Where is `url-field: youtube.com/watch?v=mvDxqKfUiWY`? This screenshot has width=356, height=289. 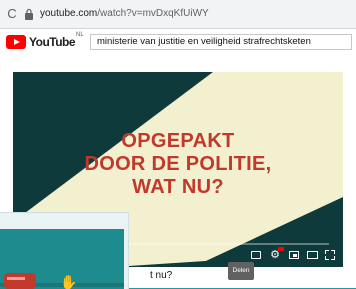
url-field: youtube.com/watch?v=mvDxqKfUiWY is located at coordinates (124, 13).